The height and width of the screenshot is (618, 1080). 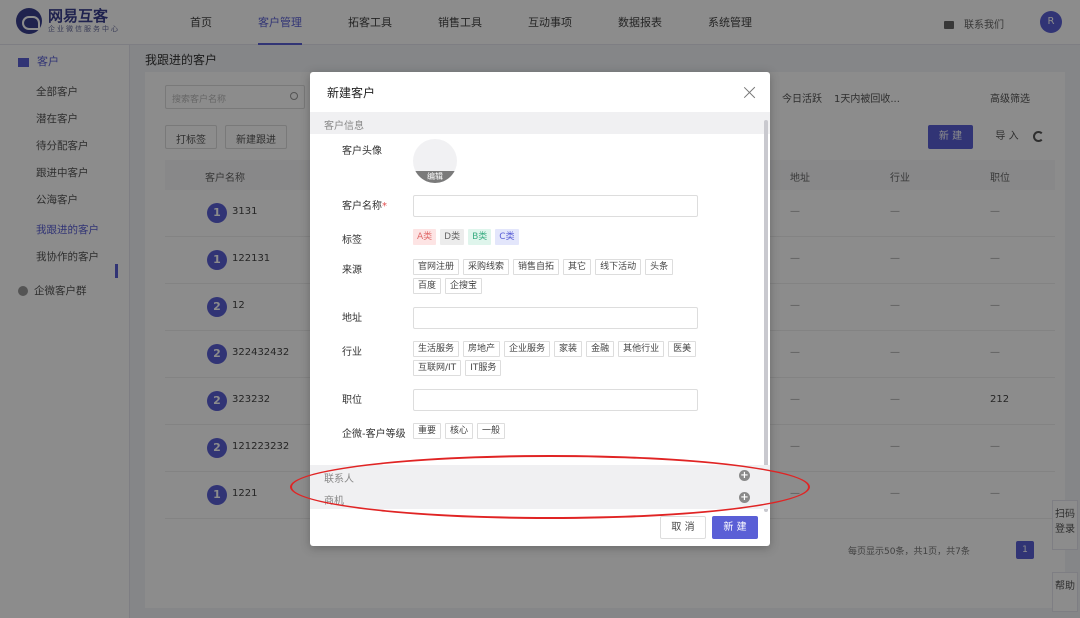 I want to click on cancel-button: 取 消, so click(x=683, y=527).